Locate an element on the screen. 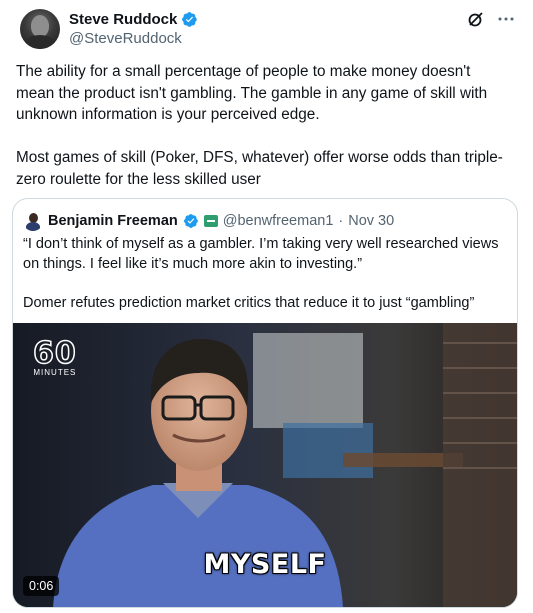 Image resolution: width=533 pixels, height=613 pixels. quote-date: Nov 30 is located at coordinates (371, 221).